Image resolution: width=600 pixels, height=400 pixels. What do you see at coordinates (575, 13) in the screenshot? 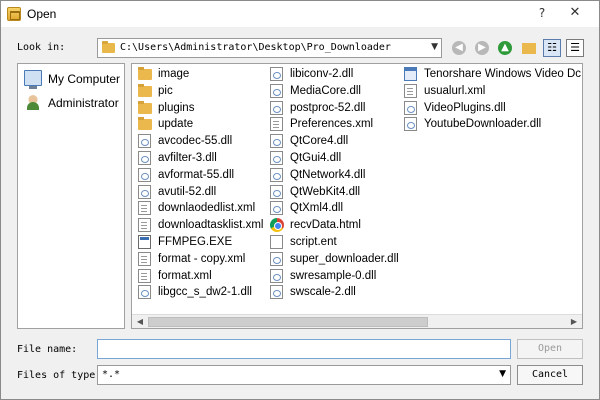
I see `close-button: ✕` at bounding box center [575, 13].